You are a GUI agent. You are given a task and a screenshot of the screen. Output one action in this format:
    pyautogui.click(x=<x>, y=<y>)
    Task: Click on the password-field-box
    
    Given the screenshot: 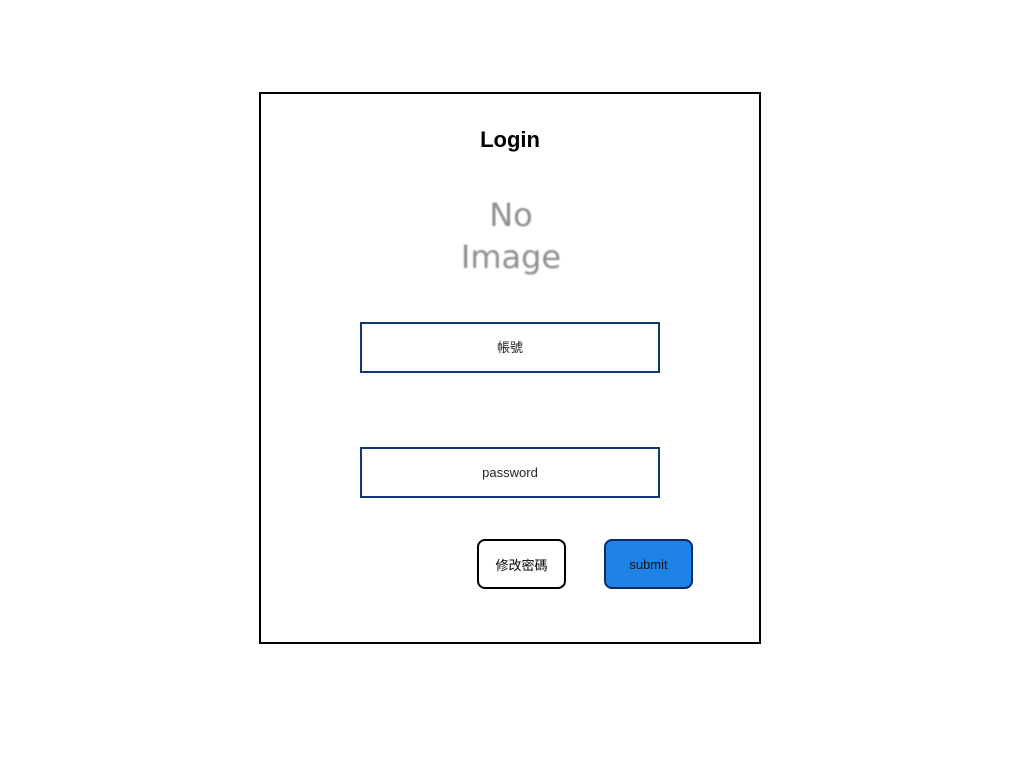 What is the action you would take?
    pyautogui.click(x=510, y=472)
    